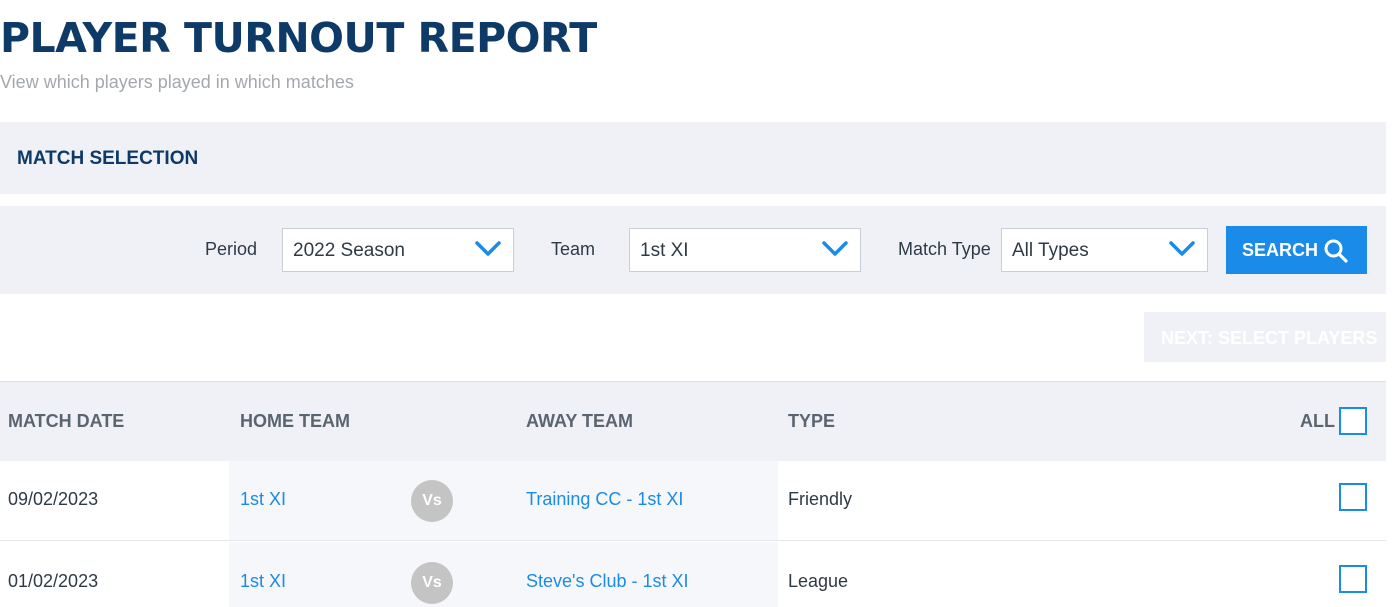  Describe the element at coordinates (664, 250) in the screenshot. I see `team-select-value: 1st XI` at that location.